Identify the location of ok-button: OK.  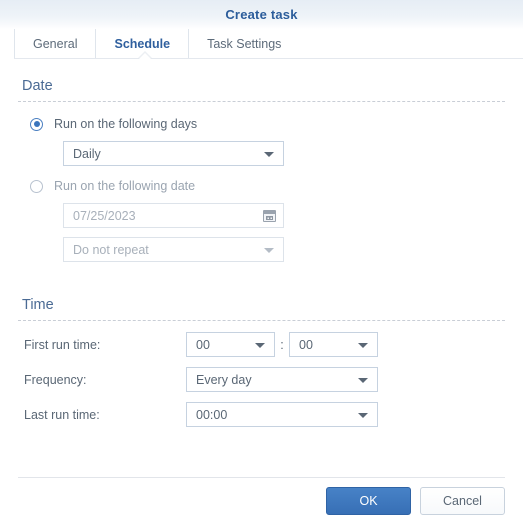
(368, 501).